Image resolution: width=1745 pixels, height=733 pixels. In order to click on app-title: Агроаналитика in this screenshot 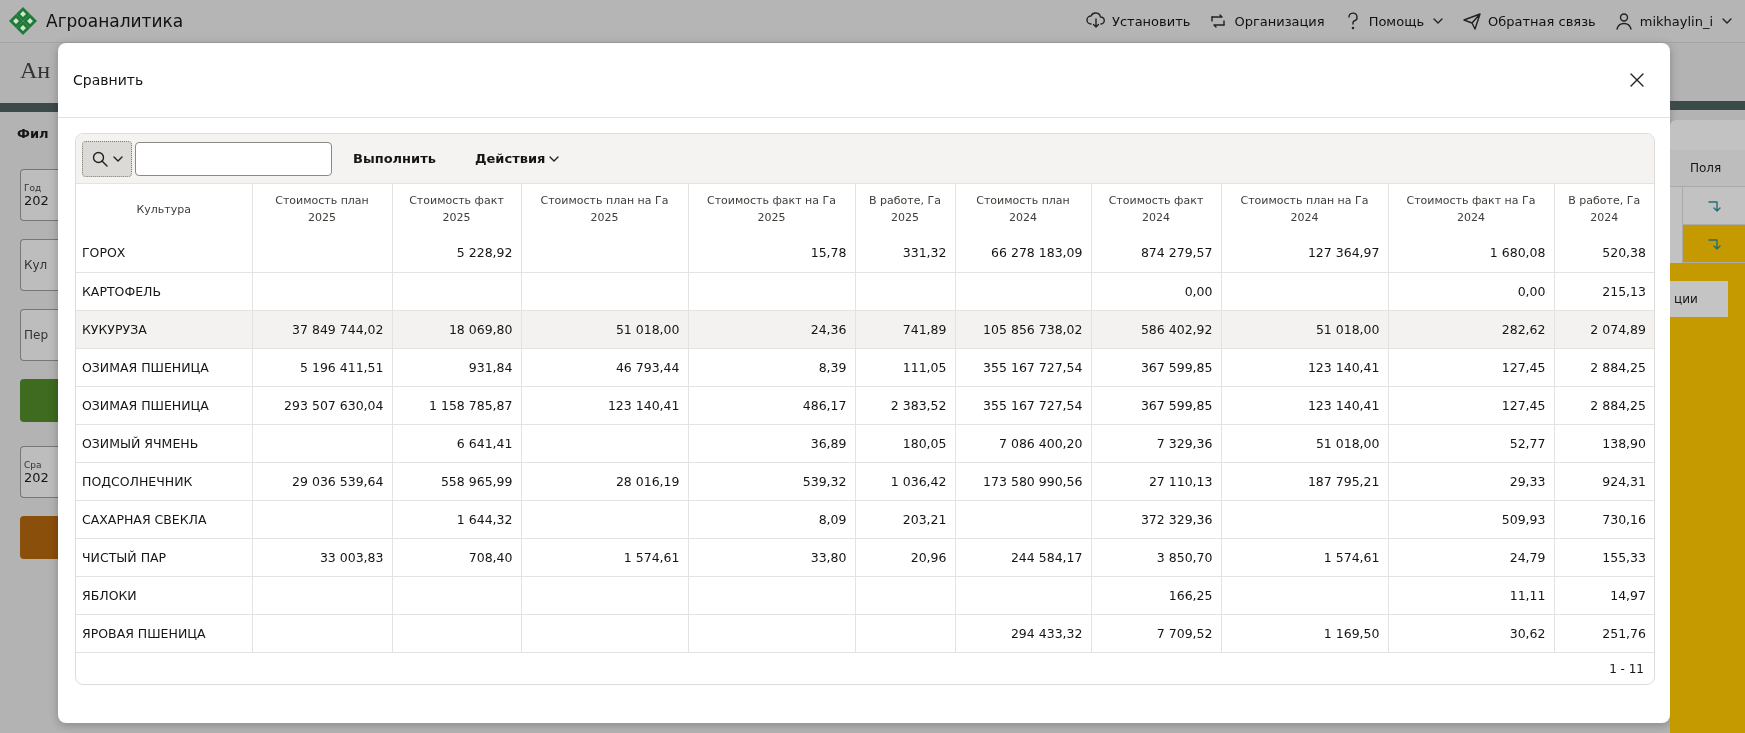, I will do `click(115, 21)`.